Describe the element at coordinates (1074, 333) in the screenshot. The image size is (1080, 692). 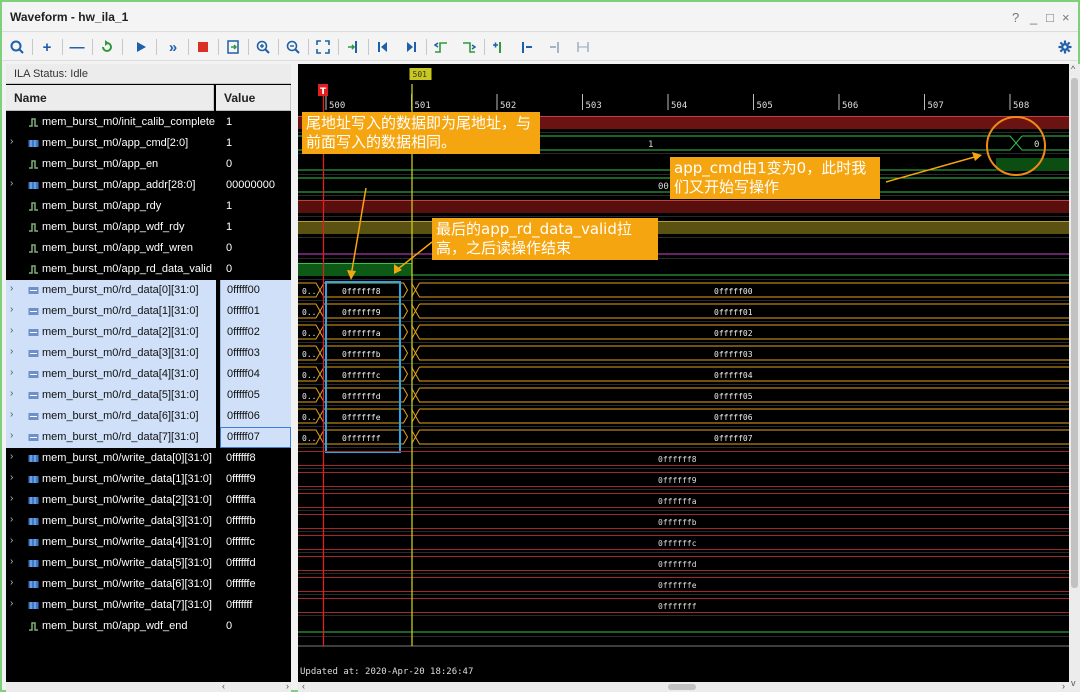
I see `vscroll-thumb` at that location.